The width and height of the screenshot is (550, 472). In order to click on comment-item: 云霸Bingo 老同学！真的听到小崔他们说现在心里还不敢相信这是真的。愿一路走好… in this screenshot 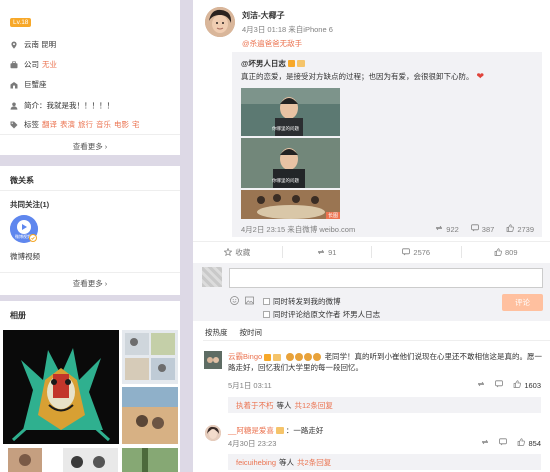, I will do `click(371, 380)`.